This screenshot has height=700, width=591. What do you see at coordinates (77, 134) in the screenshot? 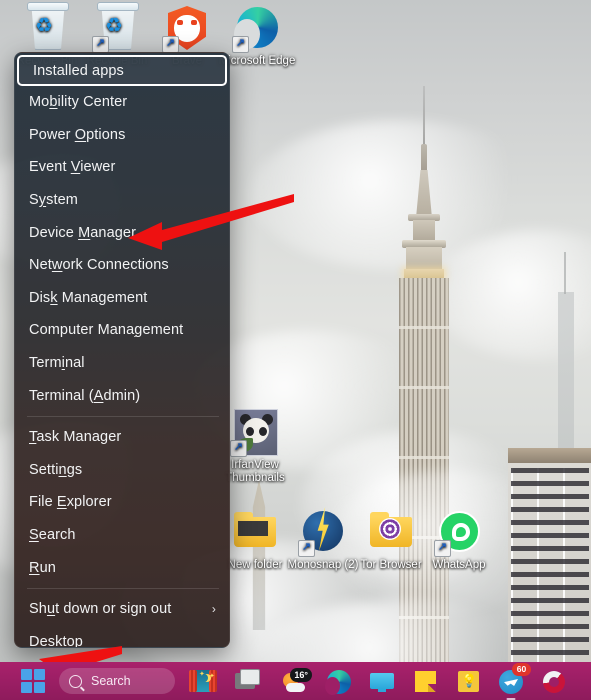
I see `menu-item-label: Power Options` at bounding box center [77, 134].